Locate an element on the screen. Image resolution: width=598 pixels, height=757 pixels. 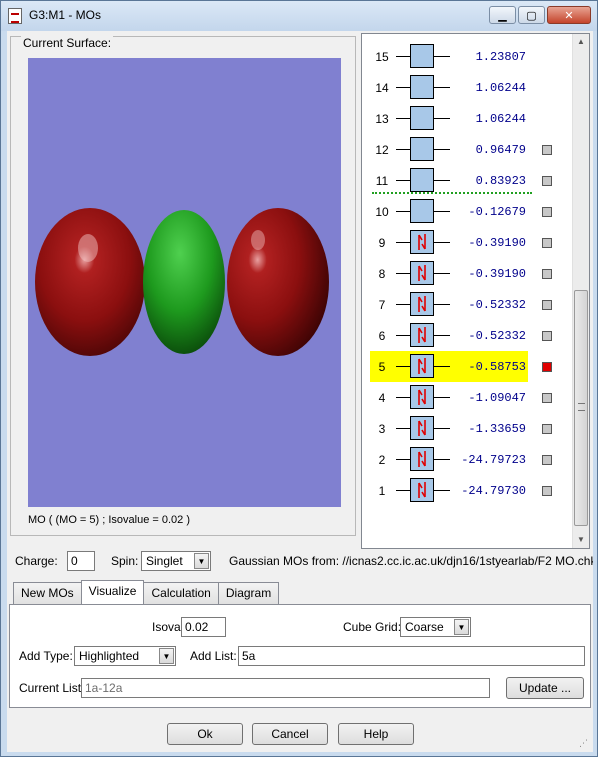
center-lobe is located at coordinates (184, 282).